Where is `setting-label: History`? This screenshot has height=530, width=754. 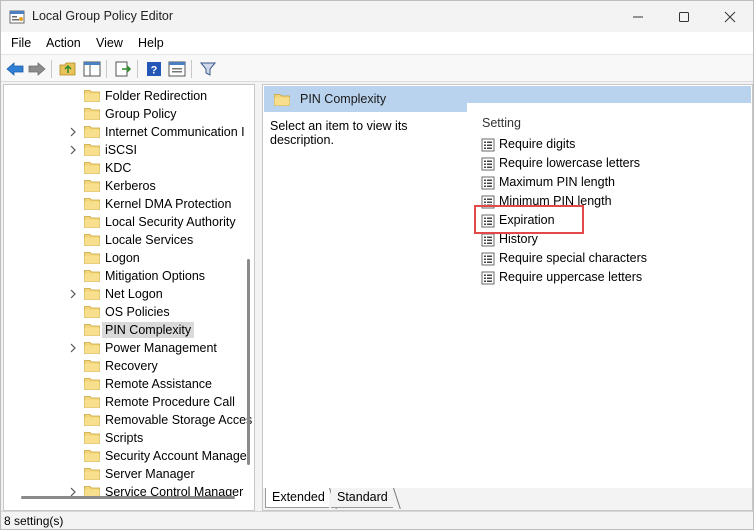 setting-label: History is located at coordinates (518, 239).